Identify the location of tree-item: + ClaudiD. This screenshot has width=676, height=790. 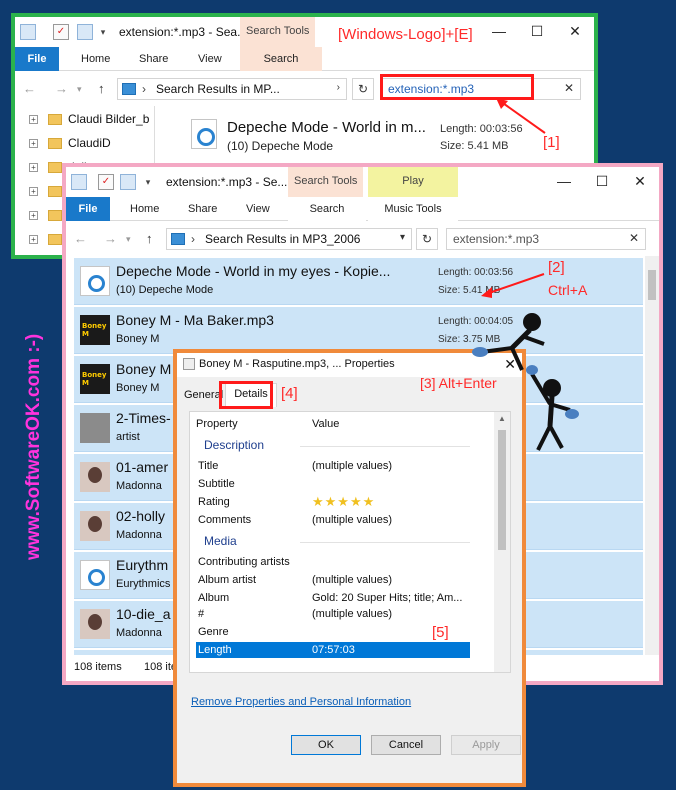
(70, 146).